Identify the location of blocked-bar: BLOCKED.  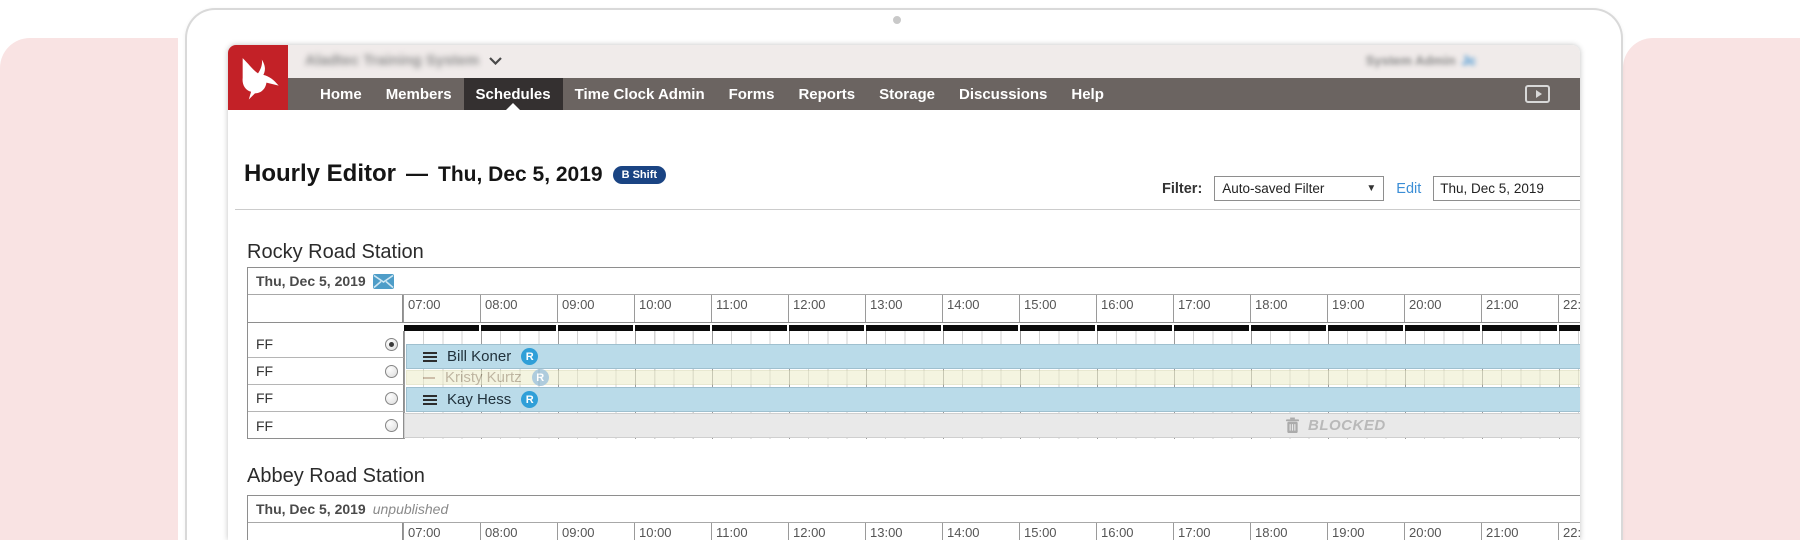
(992, 425).